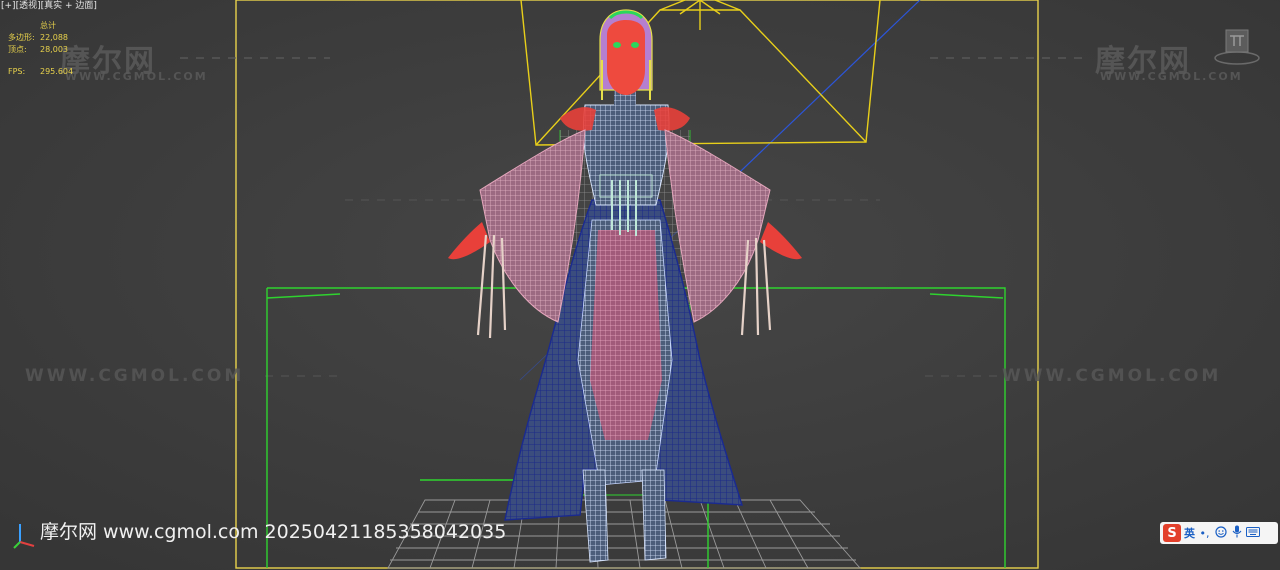 The image size is (1280, 570). I want to click on viewport-menu-plus: [+], so click(8, 6).